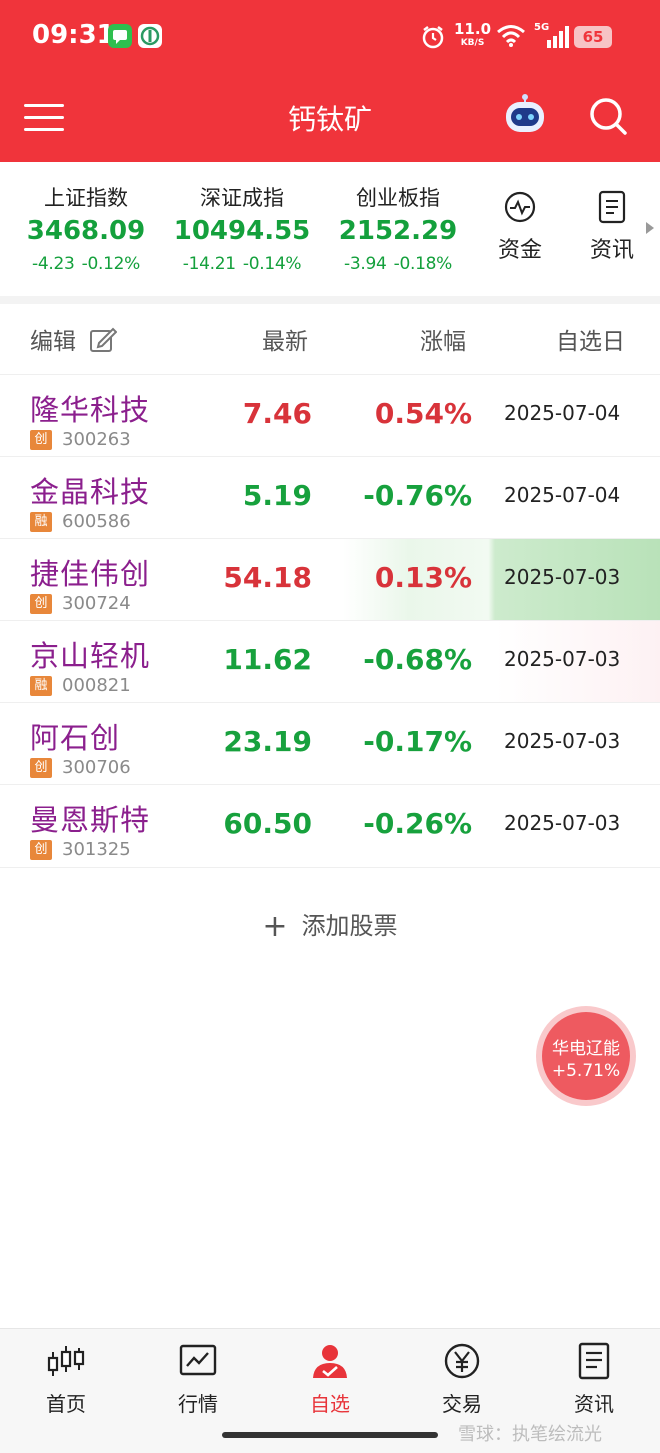  I want to click on wifi-icon, so click(511, 38).